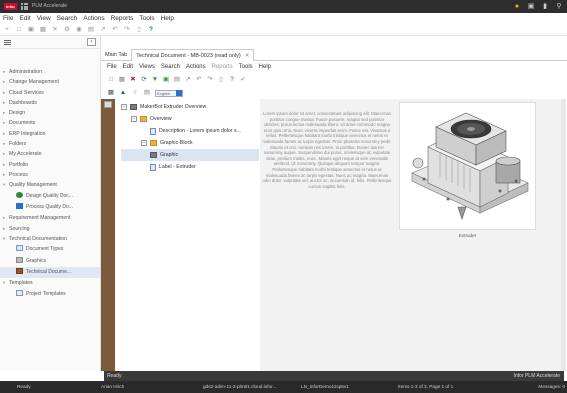 The height and width of the screenshot is (393, 567). I want to click on sidebar-item-document-types: Document Types, so click(50, 249).